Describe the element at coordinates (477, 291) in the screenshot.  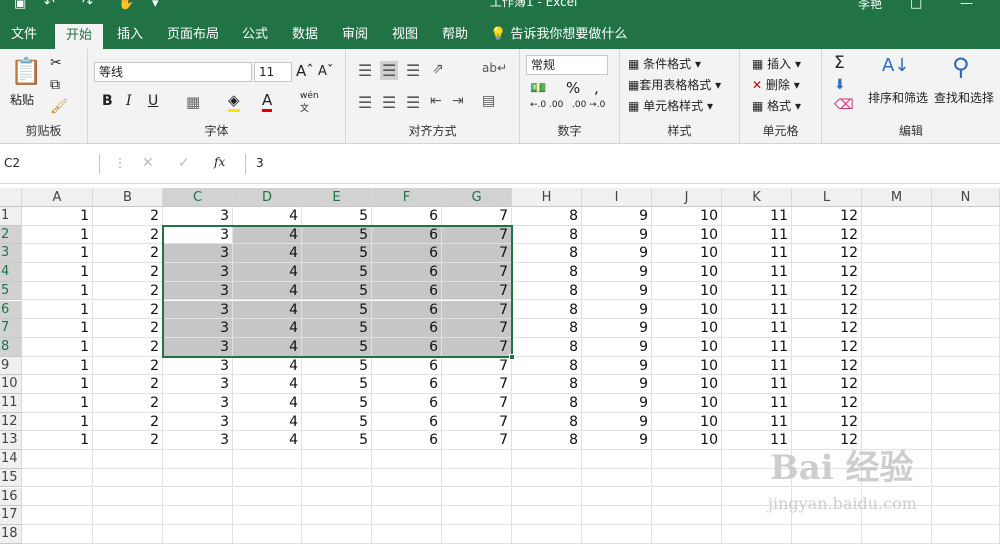
I see `cell-g5: 7` at that location.